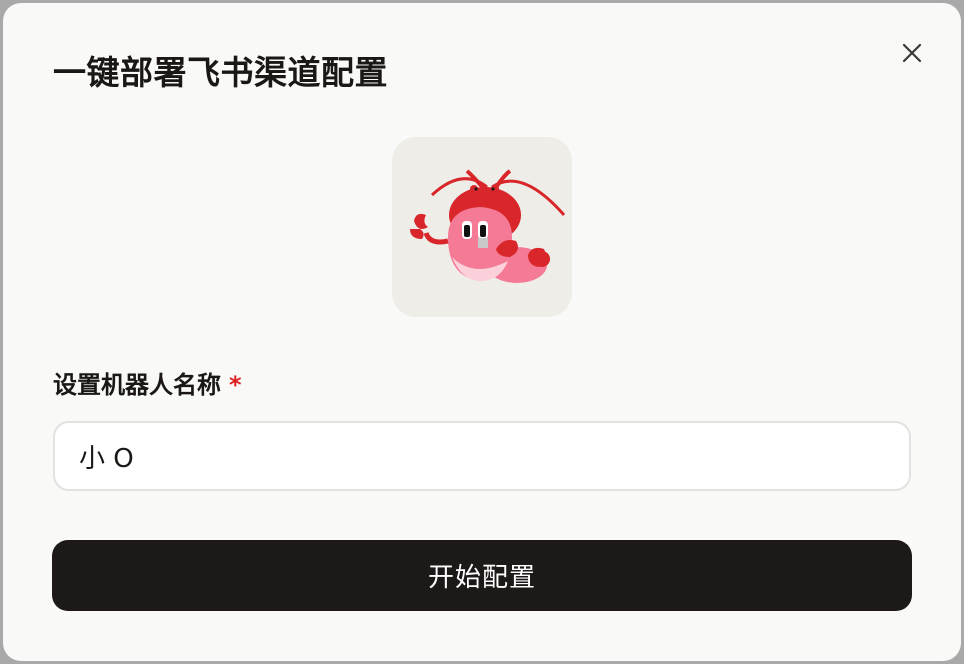  I want to click on dialog-title: 一键部署飞书渠道配置, so click(220, 72).